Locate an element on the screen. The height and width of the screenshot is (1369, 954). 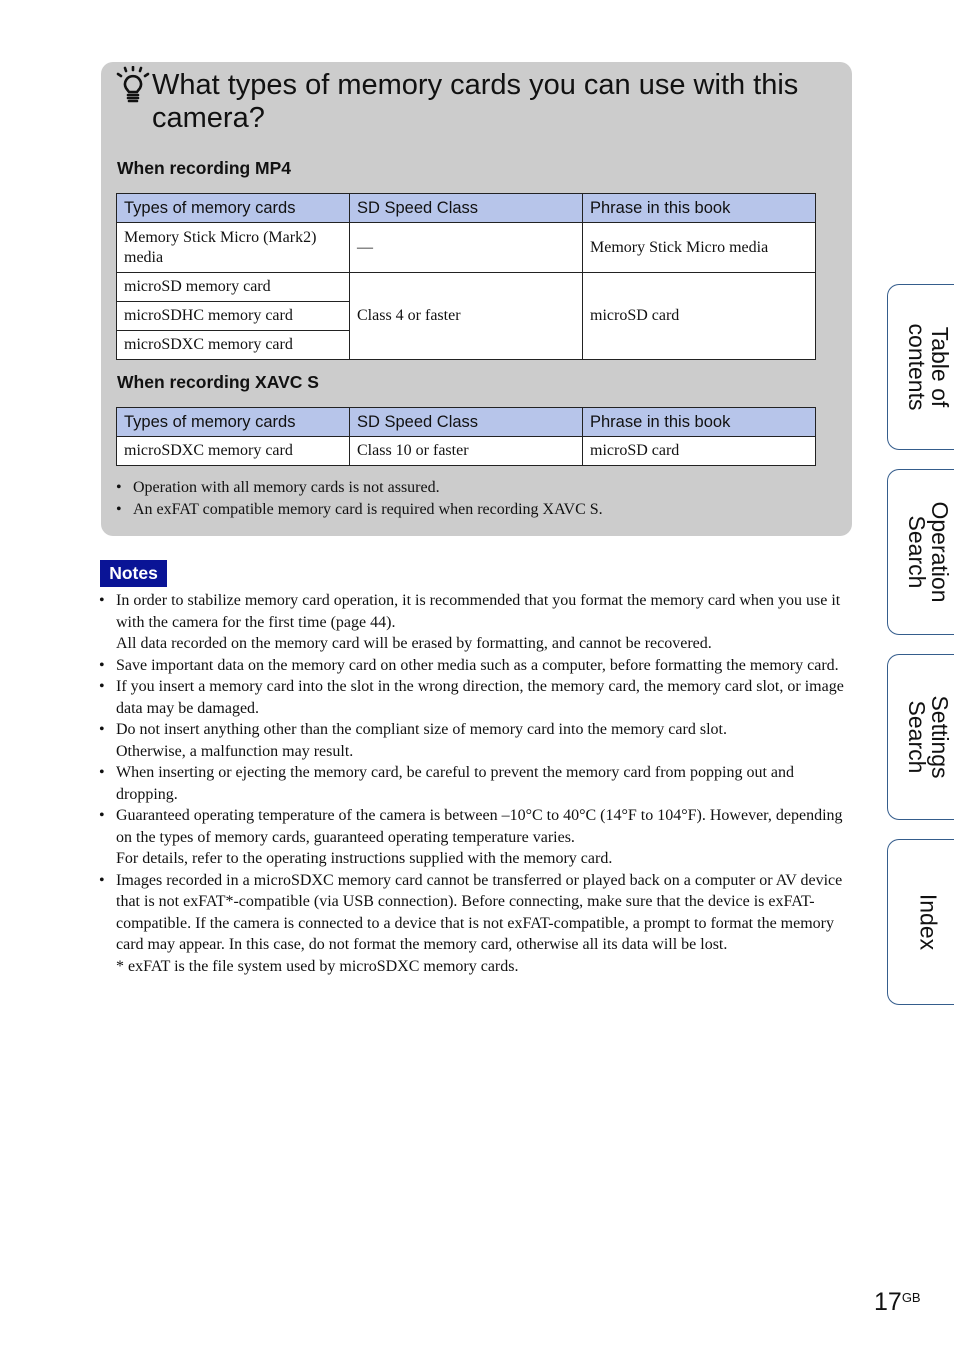
page-number-value: 17 is located at coordinates (888, 1302).